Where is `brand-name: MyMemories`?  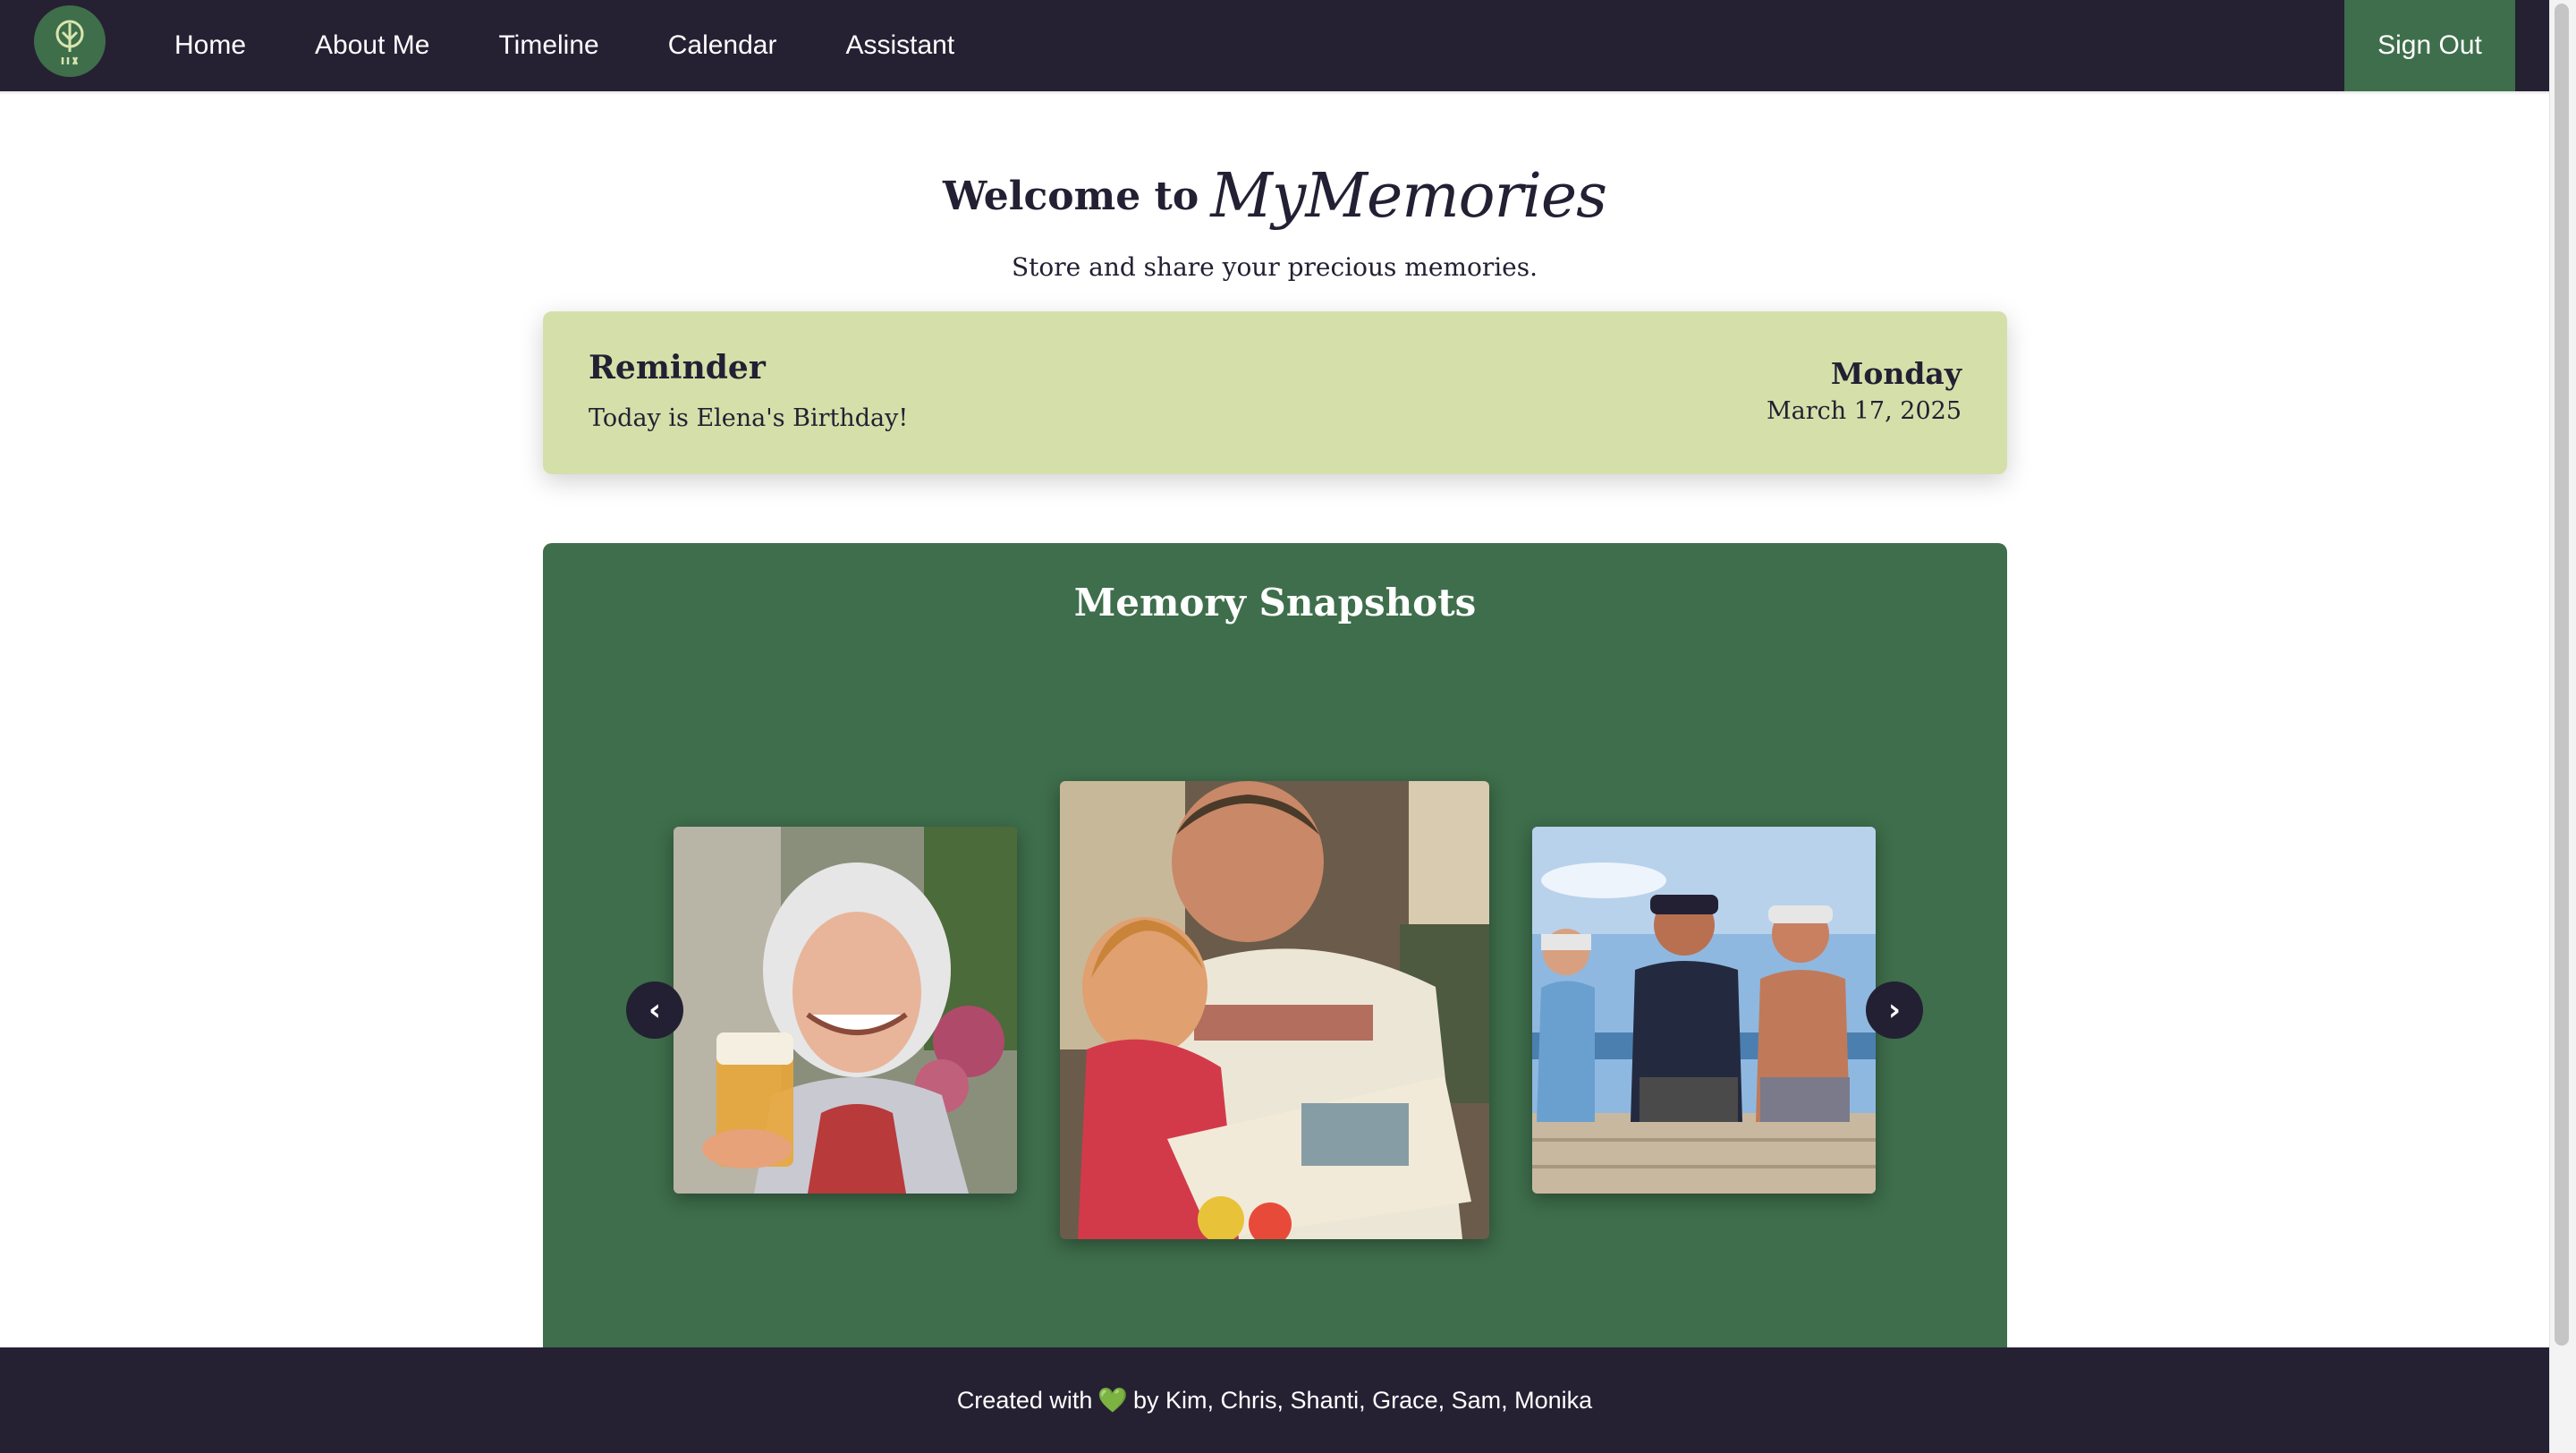 brand-name: MyMemories is located at coordinates (1408, 196).